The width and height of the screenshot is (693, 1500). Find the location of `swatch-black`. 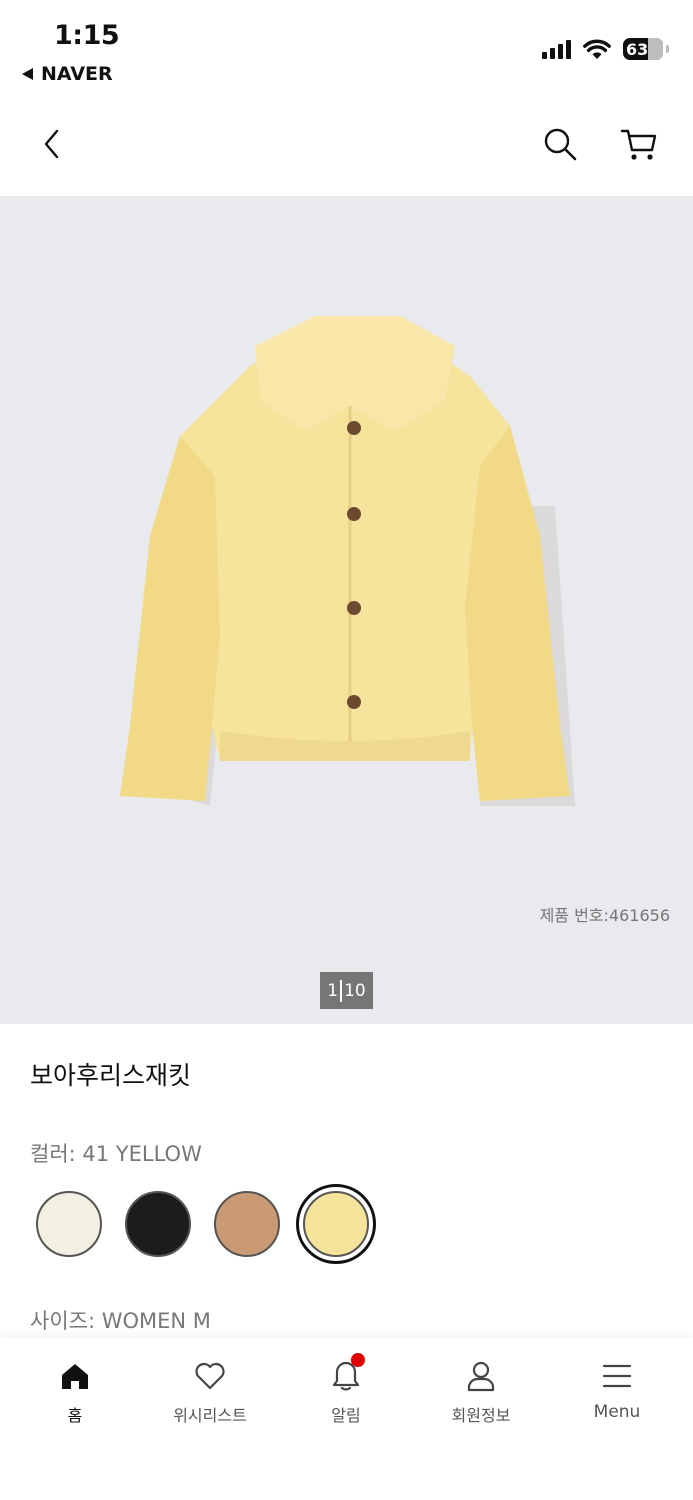

swatch-black is located at coordinates (158, 1224).